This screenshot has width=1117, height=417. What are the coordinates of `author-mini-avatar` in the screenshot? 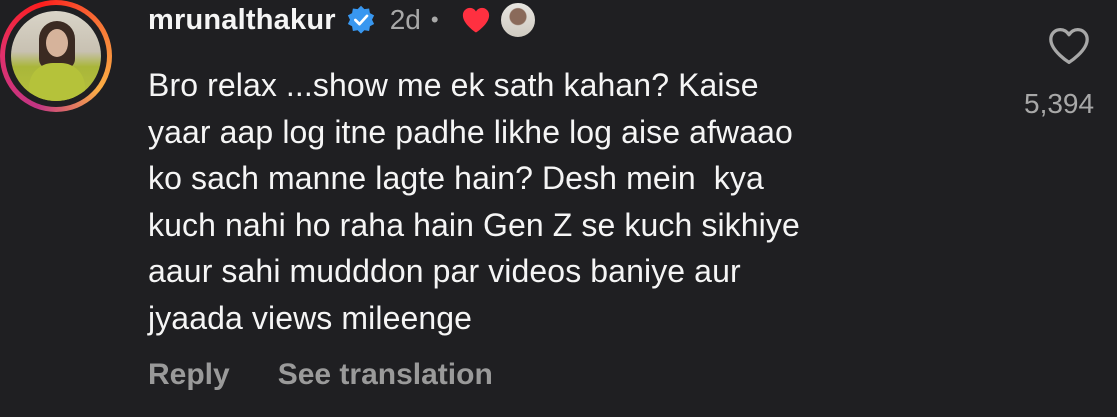 It's located at (517, 20).